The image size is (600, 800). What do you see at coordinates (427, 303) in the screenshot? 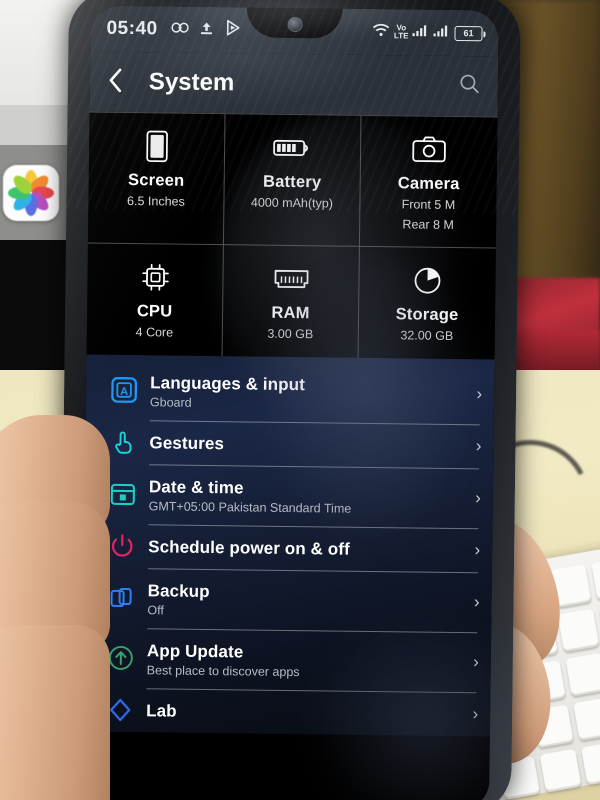
I see `spec-cell-storage: Storage 32.00 GB` at bounding box center [427, 303].